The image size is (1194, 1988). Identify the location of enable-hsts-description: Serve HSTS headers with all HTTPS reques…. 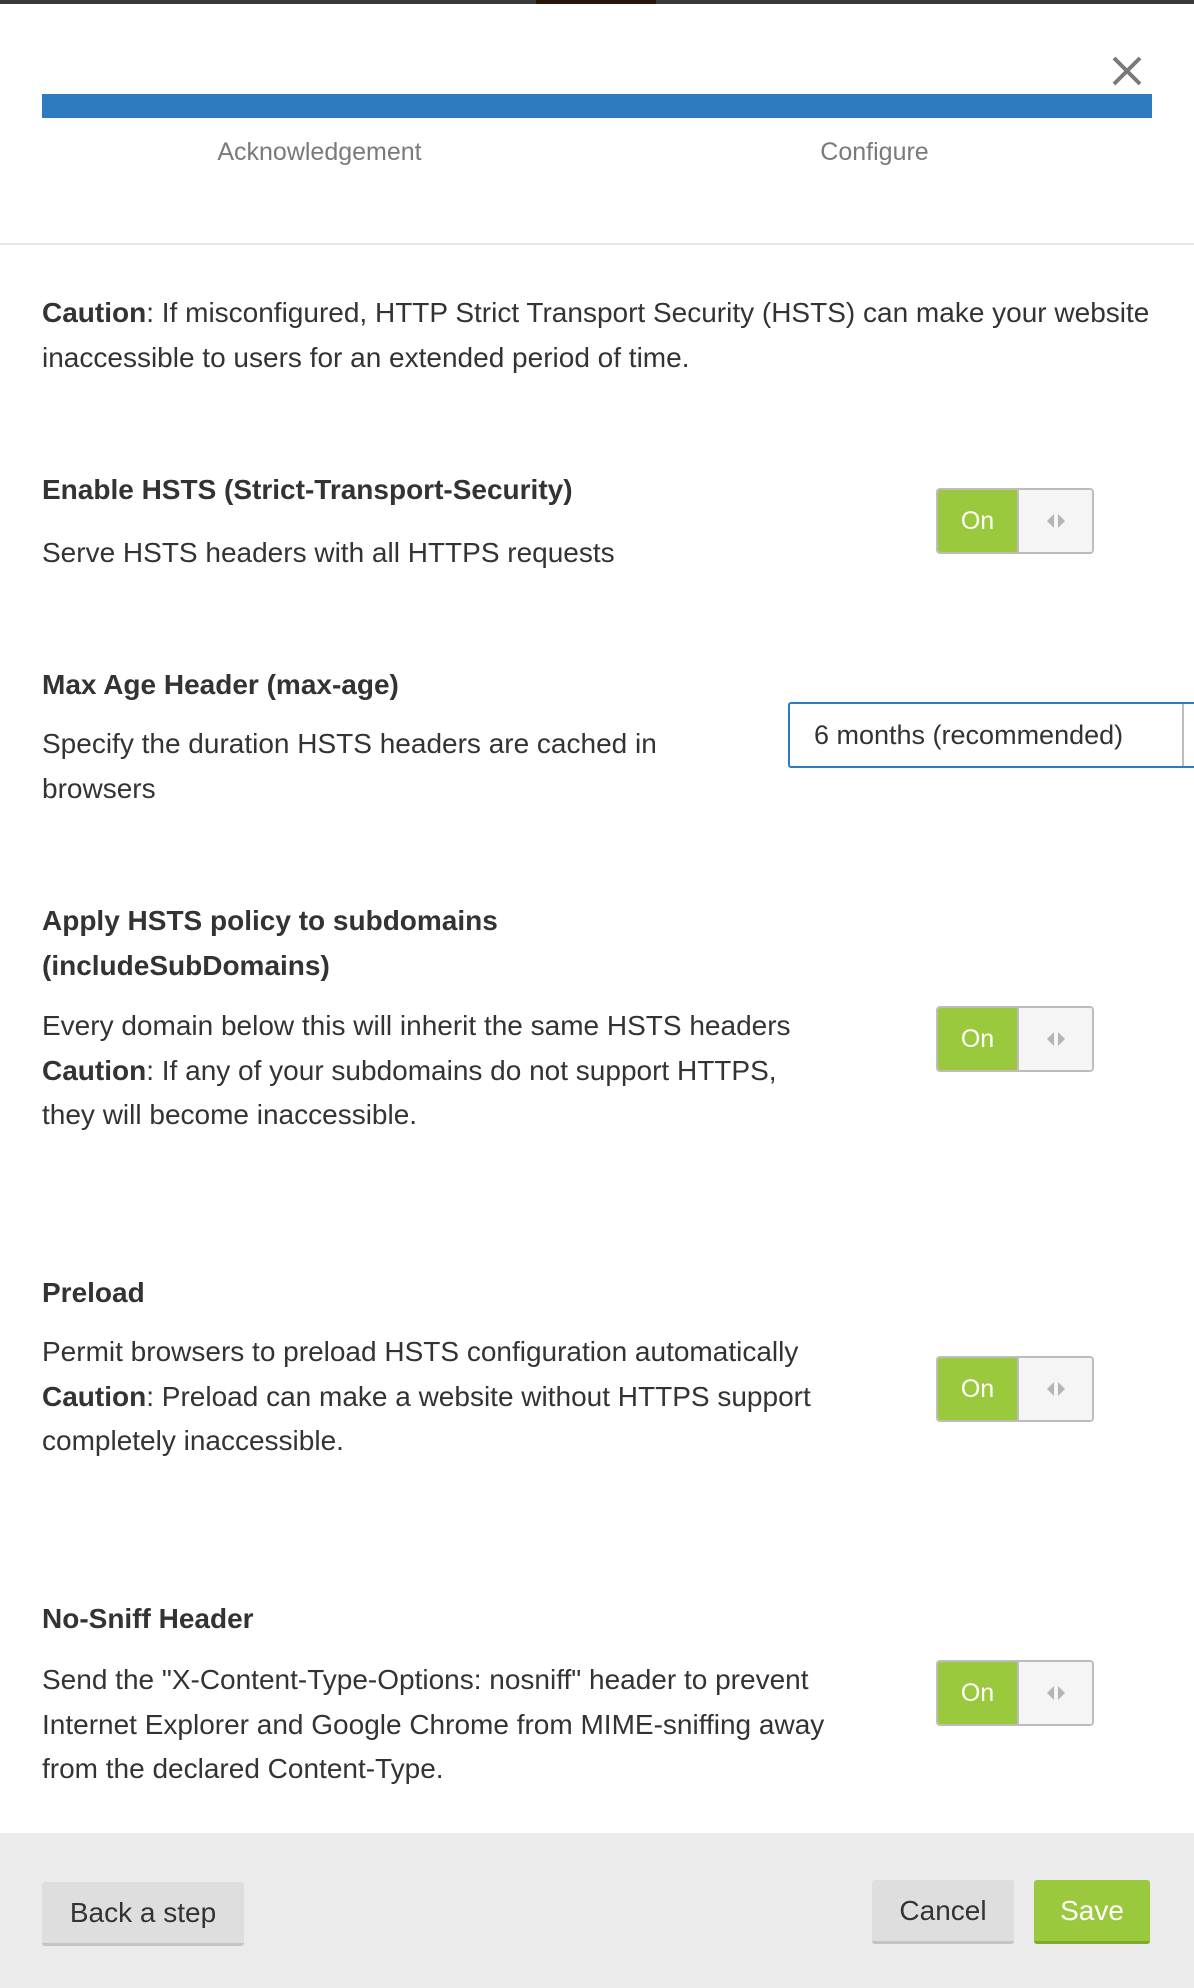
(328, 552).